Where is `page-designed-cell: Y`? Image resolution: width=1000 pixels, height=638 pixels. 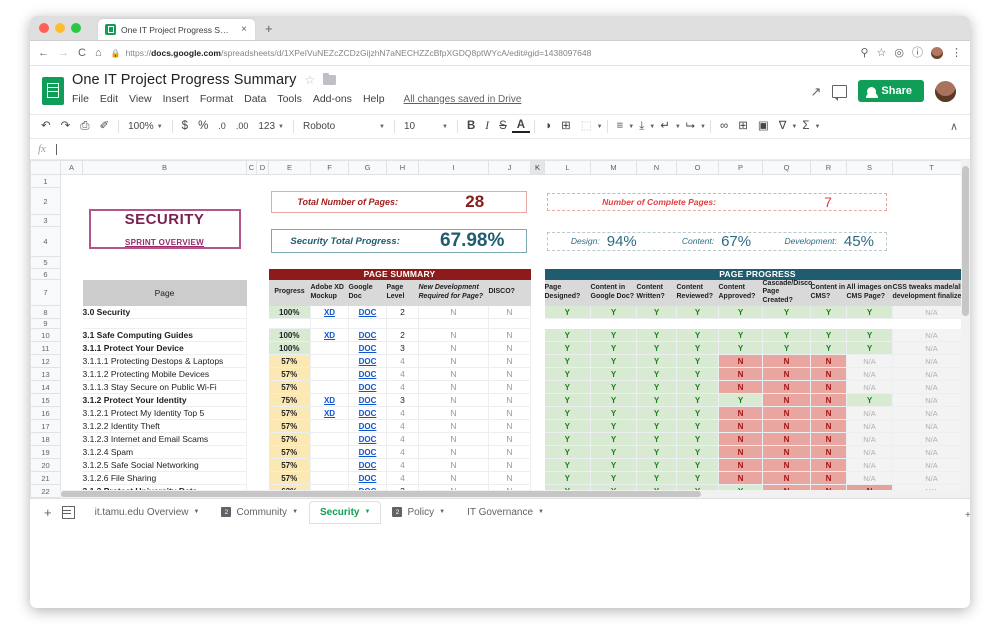 page-designed-cell: Y is located at coordinates (567, 374).